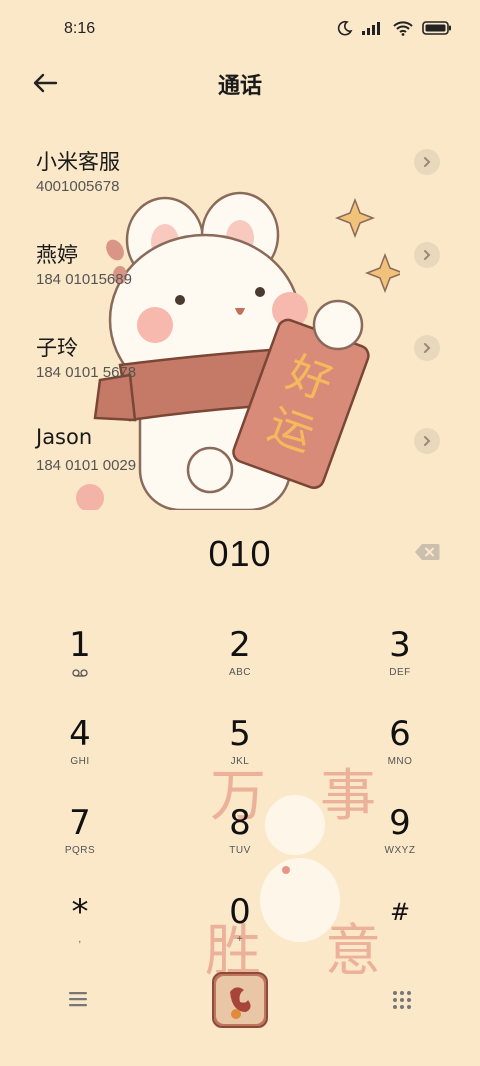 This screenshot has height=1066, width=480. What do you see at coordinates (400, 761) in the screenshot?
I see `key-letters: MNO` at bounding box center [400, 761].